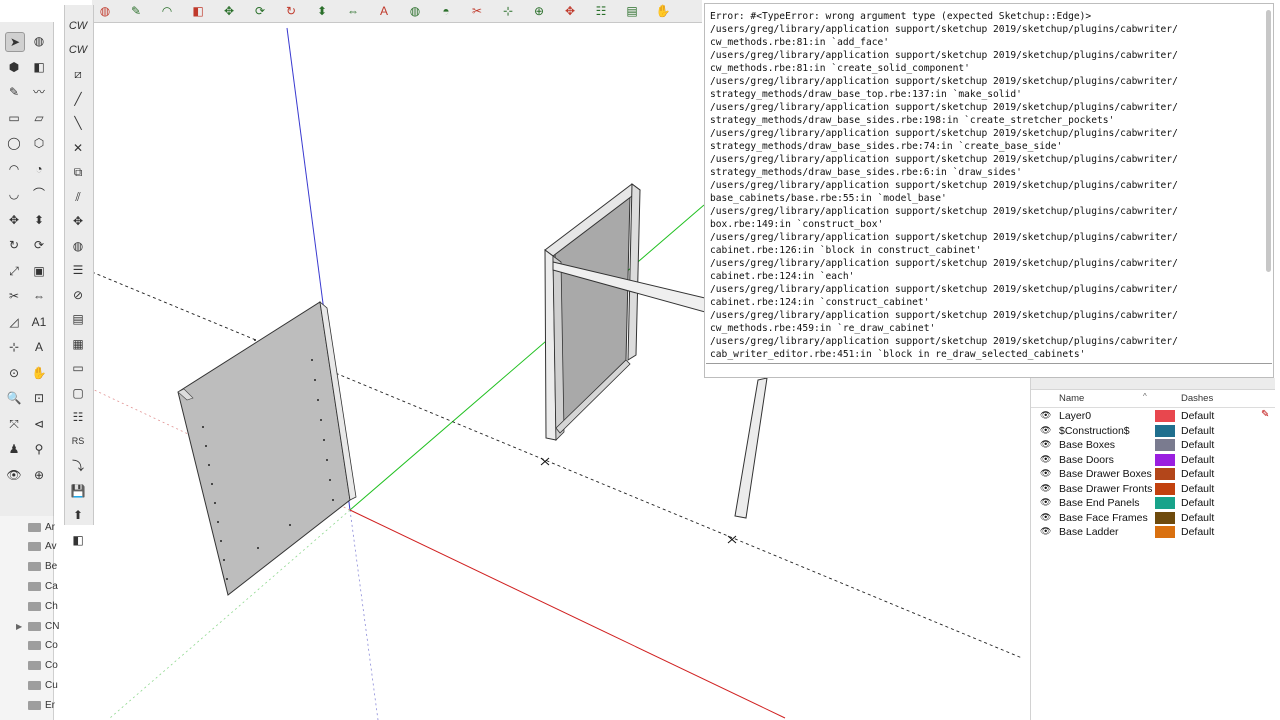 The width and height of the screenshot is (1280, 720). Describe the element at coordinates (1153, 474) in the screenshot. I see `layer-row: 👁 Base Drawer Boxes Default` at that location.